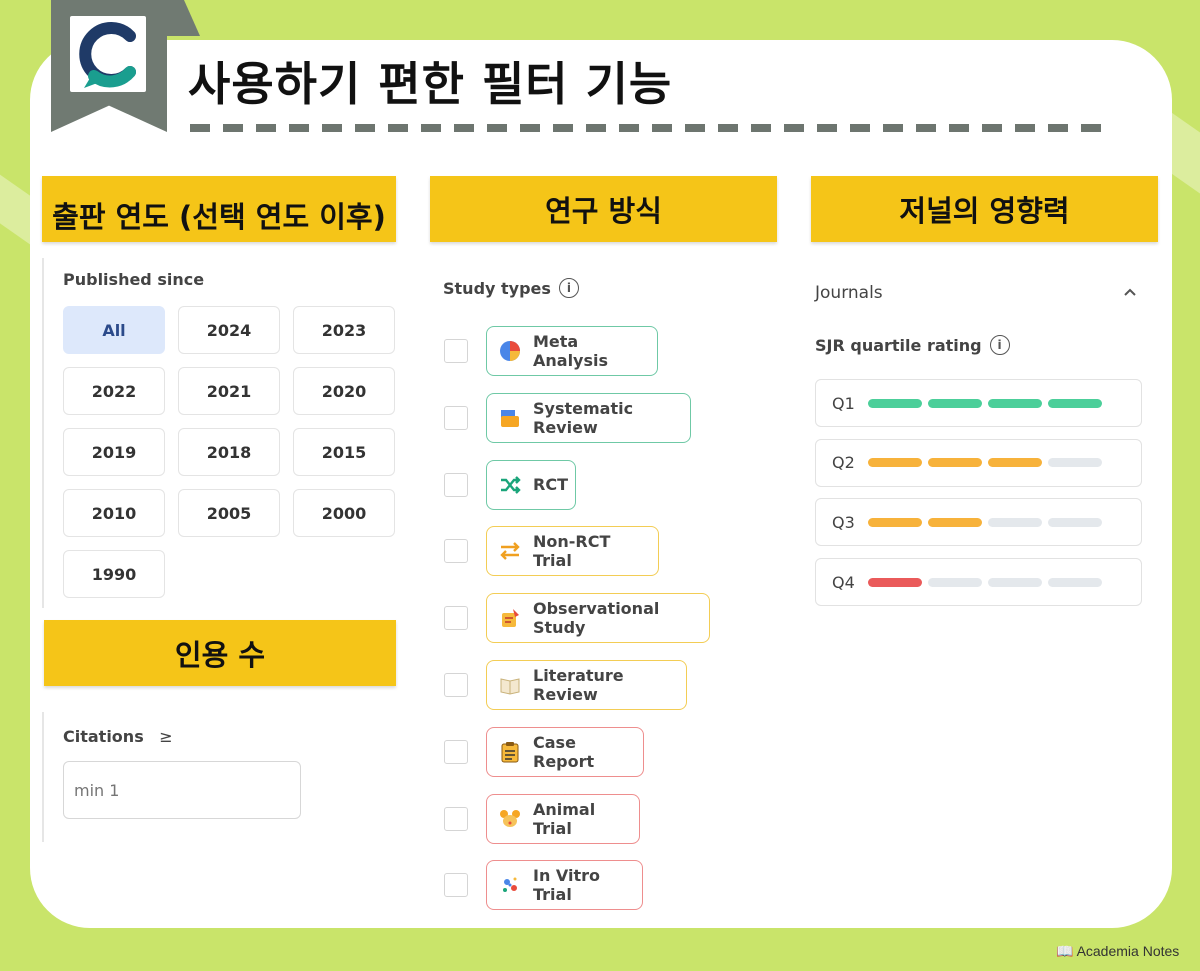 Image resolution: width=1200 pixels, height=971 pixels. Describe the element at coordinates (510, 618) in the screenshot. I see `clipboard-pencil-icon` at that location.